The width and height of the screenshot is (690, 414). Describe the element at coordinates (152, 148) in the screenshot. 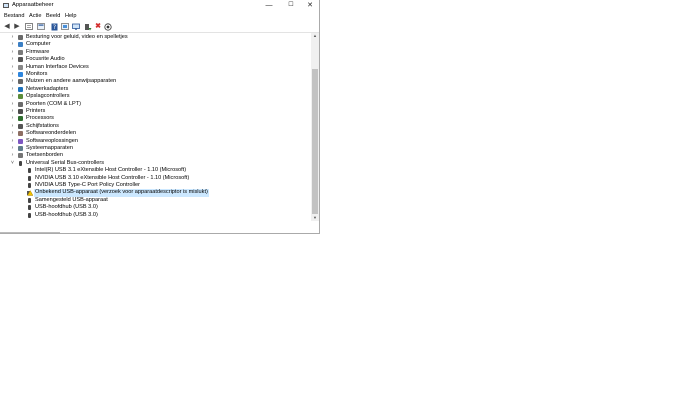

I see `tree-category: › Systeemapparaten` at that location.